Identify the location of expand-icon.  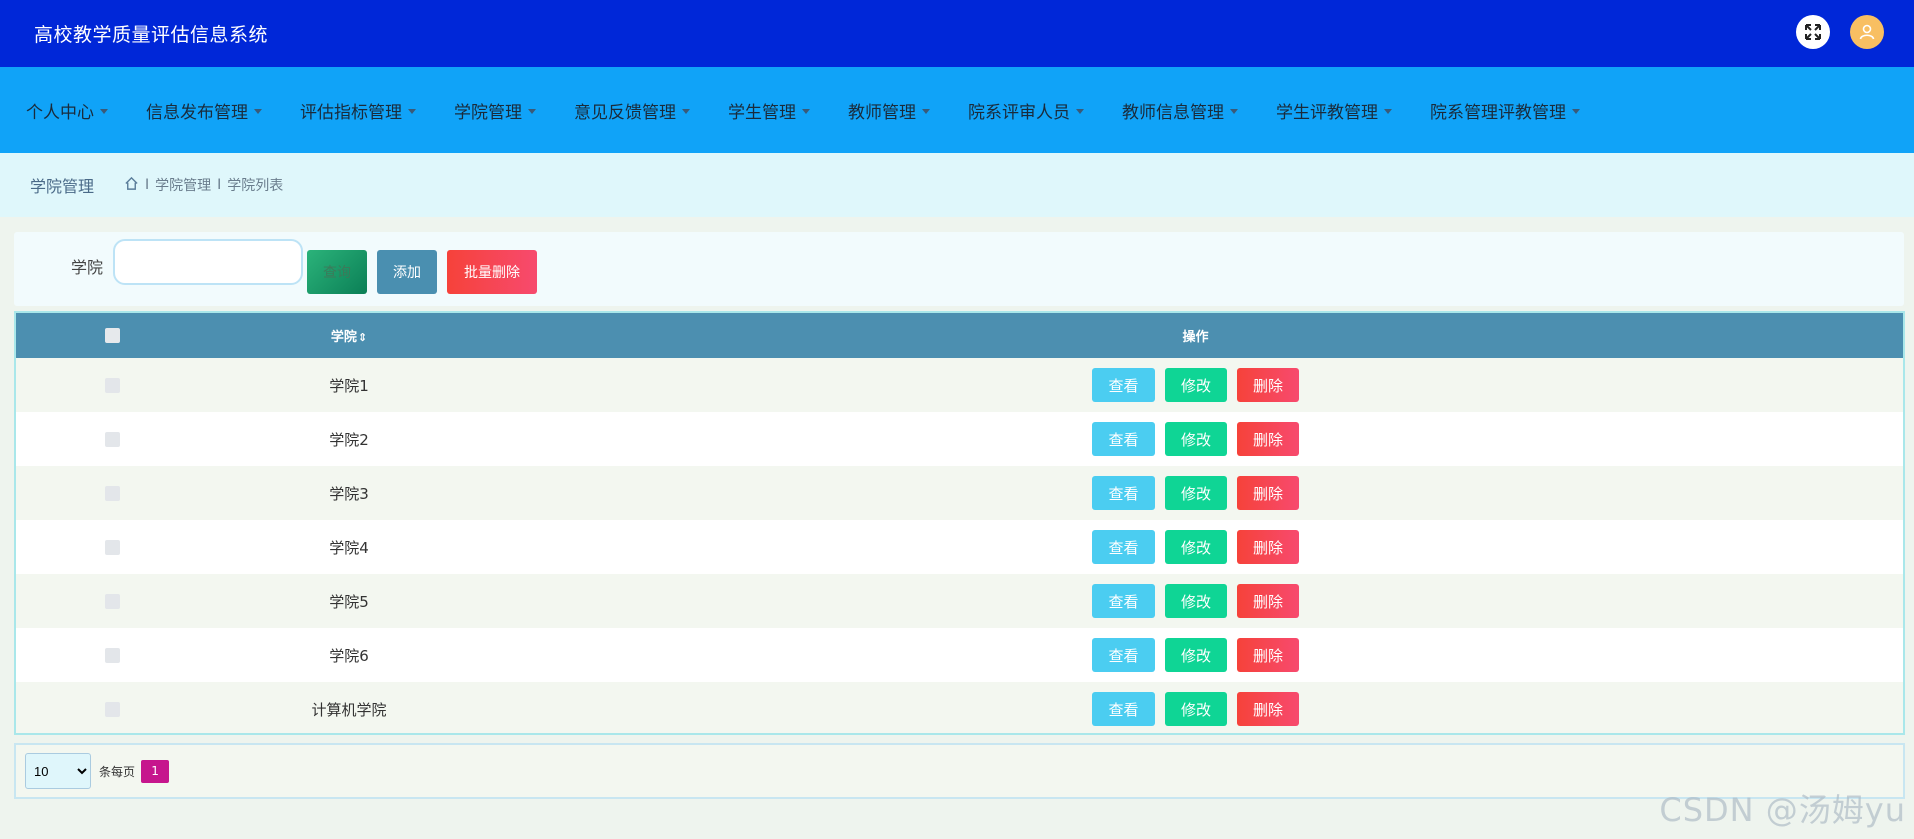
(1813, 32).